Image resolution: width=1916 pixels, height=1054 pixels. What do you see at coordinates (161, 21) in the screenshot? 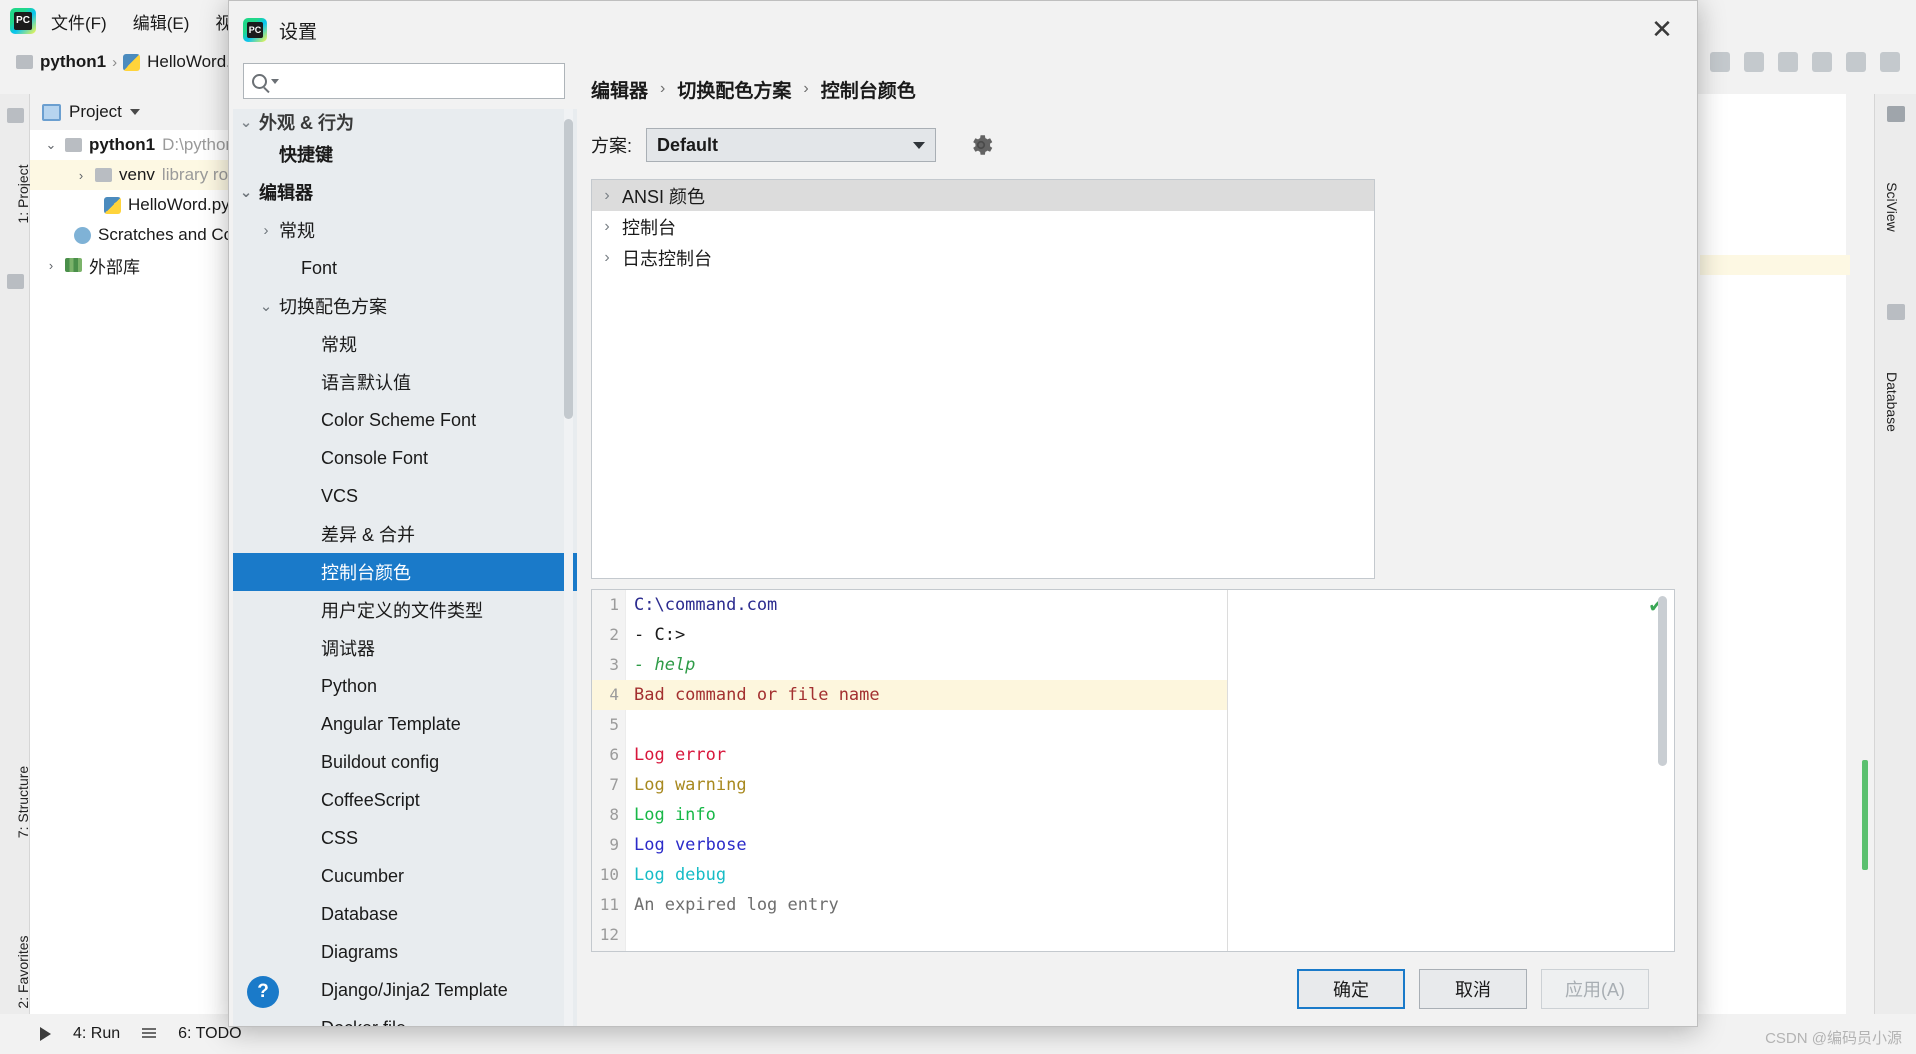
I see `menu-item-edit: 编辑(E)` at bounding box center [161, 21].